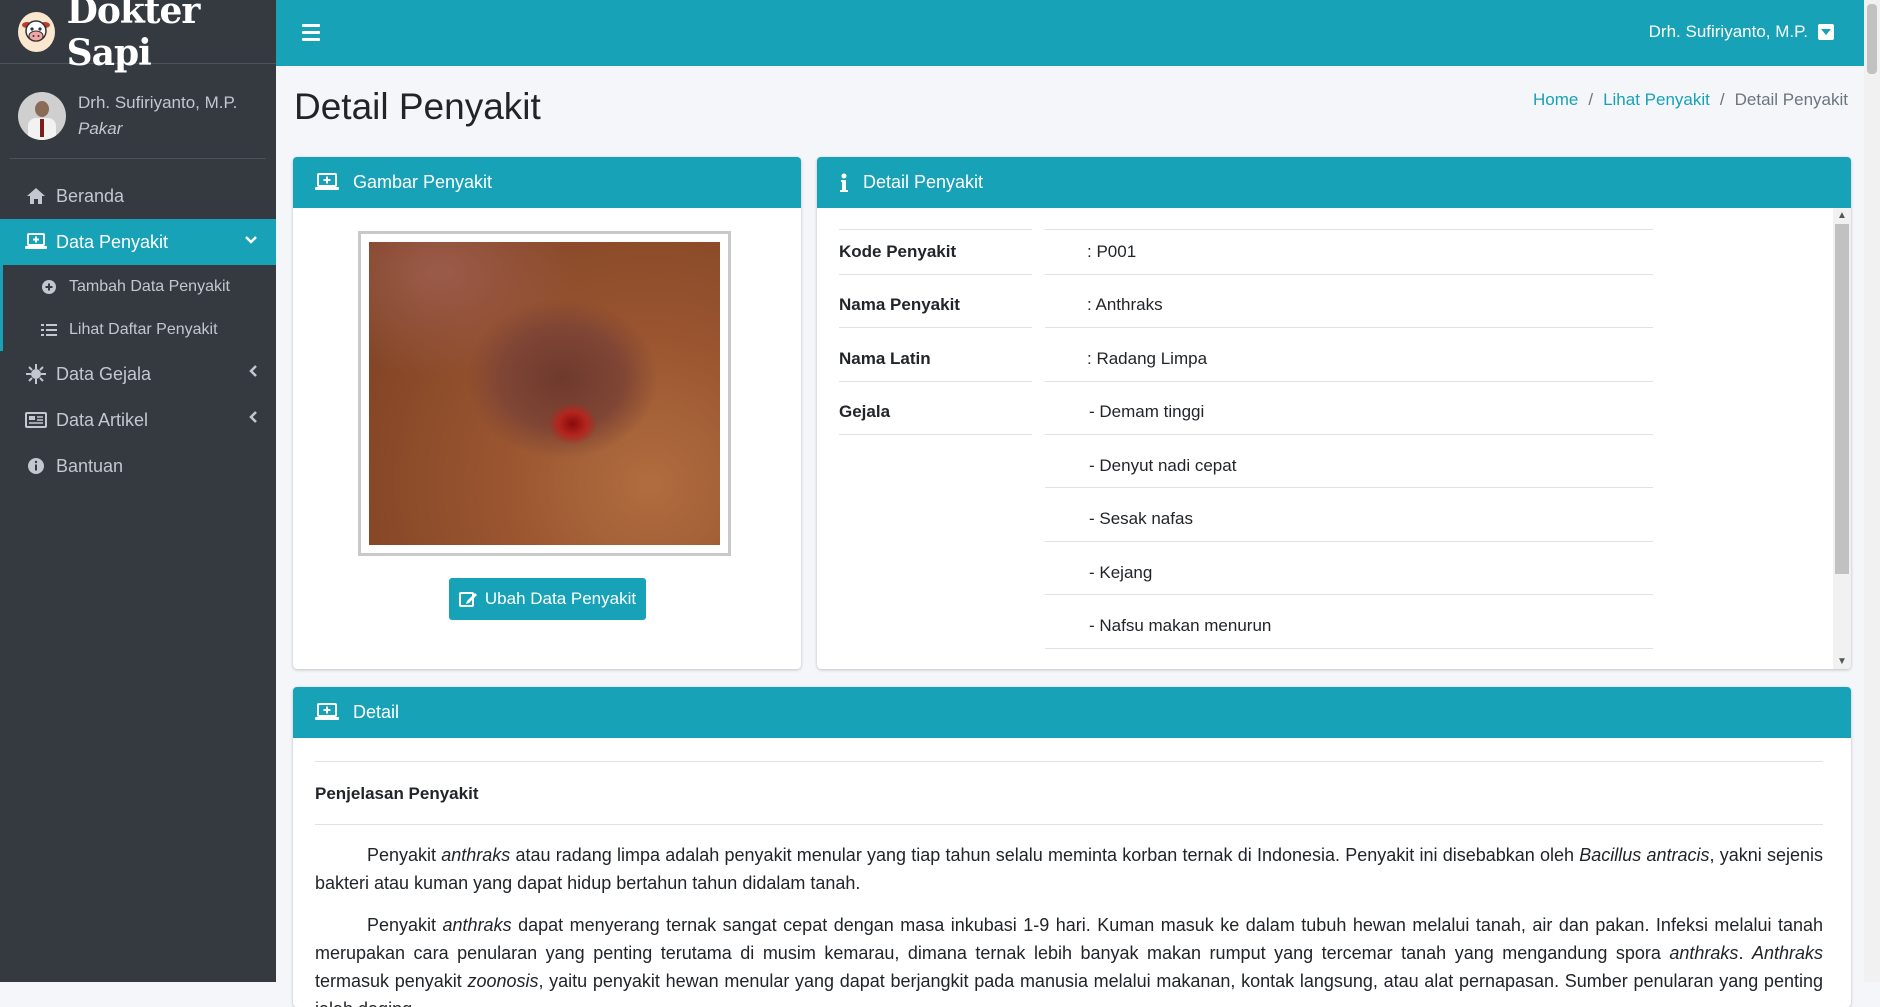  What do you see at coordinates (1872, 491) in the screenshot?
I see `page-scrollbar` at bounding box center [1872, 491].